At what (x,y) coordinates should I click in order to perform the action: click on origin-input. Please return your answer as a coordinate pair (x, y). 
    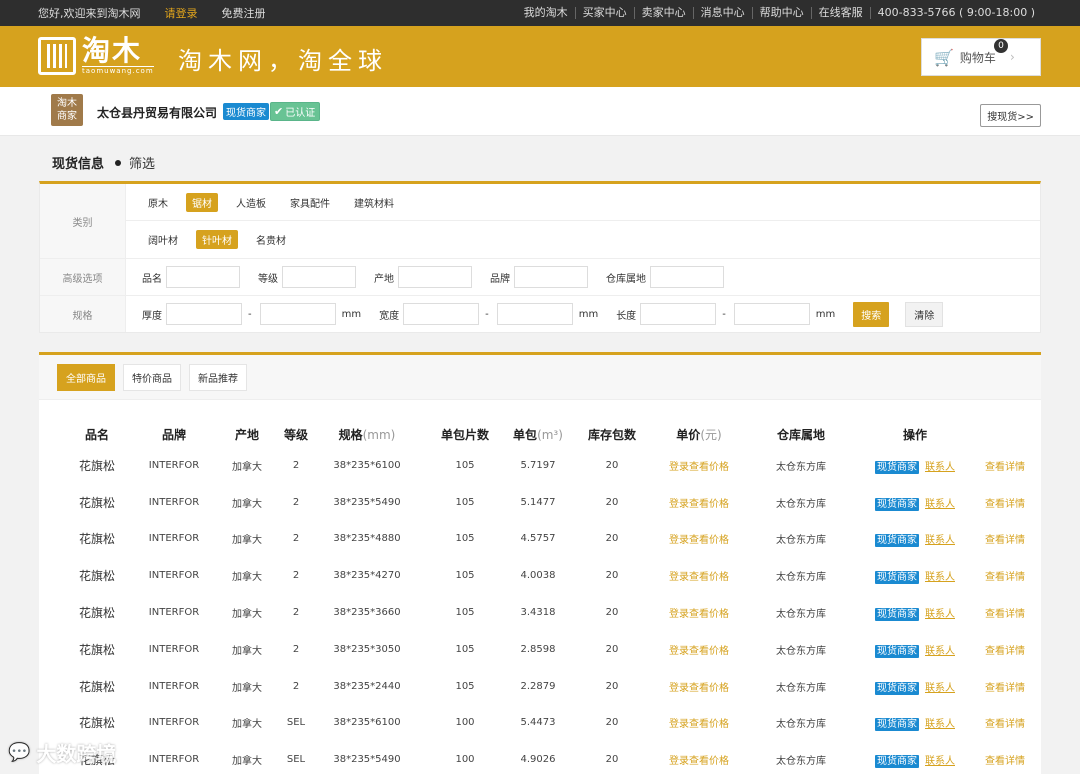
    Looking at the image, I should click on (435, 277).